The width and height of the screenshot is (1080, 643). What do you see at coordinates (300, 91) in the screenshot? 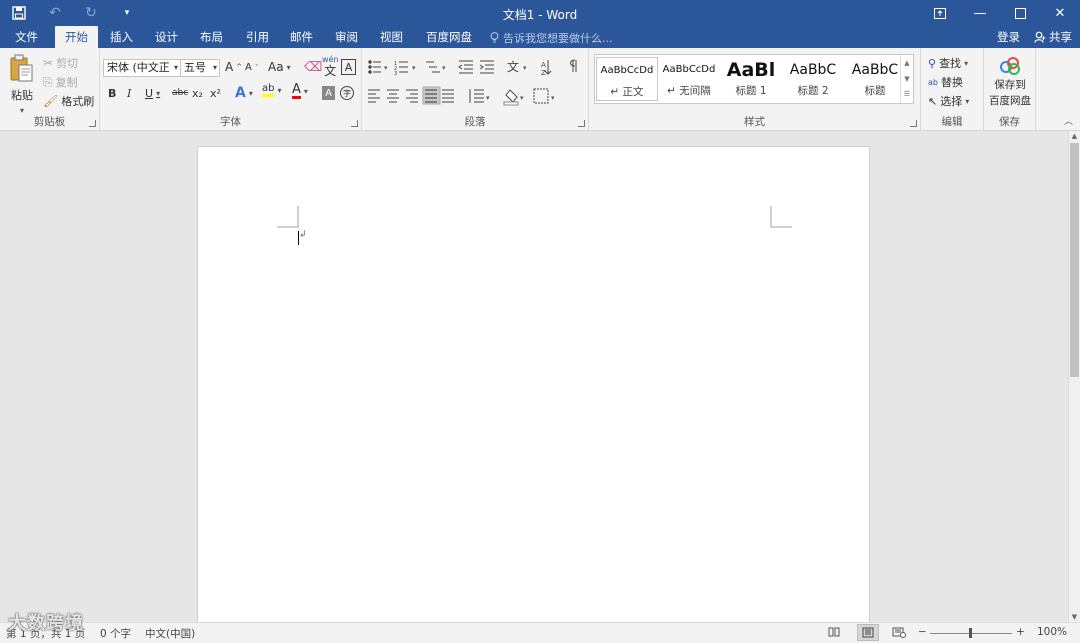
I see `font-color-button: A ▾` at bounding box center [300, 91].